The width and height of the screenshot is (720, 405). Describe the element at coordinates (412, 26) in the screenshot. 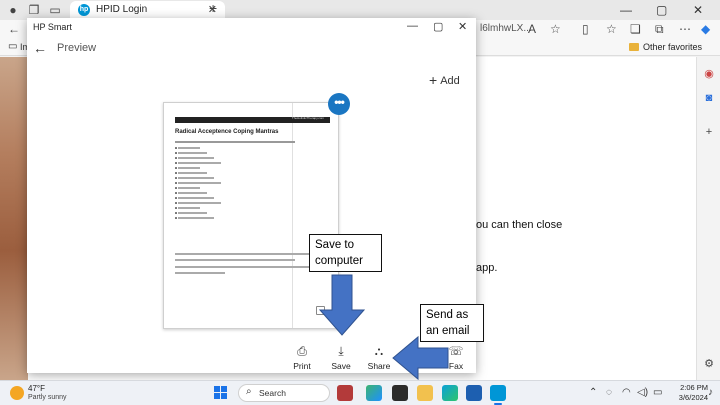

I see `minimize-window-icon: —` at that location.